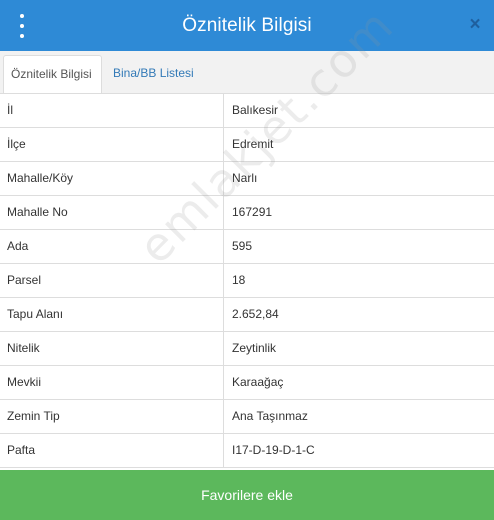 This screenshot has height=520, width=494. What do you see at coordinates (112, 212) in the screenshot?
I see `attribute-key: Mahalle No` at bounding box center [112, 212].